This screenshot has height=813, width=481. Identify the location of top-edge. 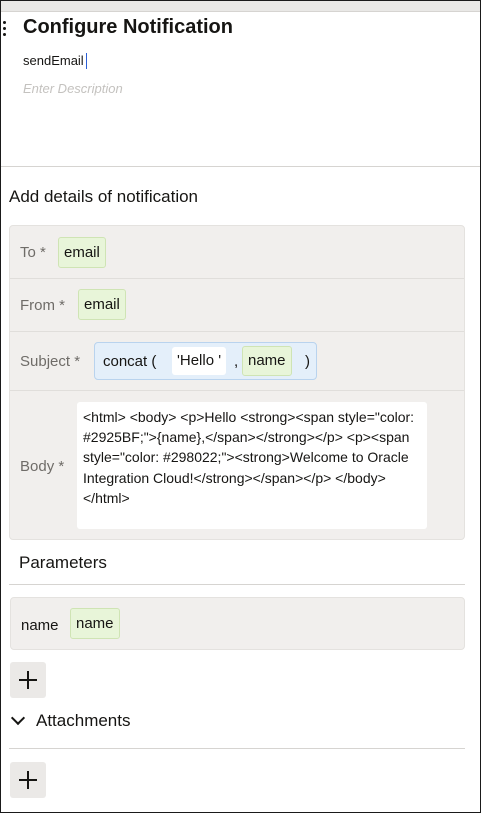
(240, 11).